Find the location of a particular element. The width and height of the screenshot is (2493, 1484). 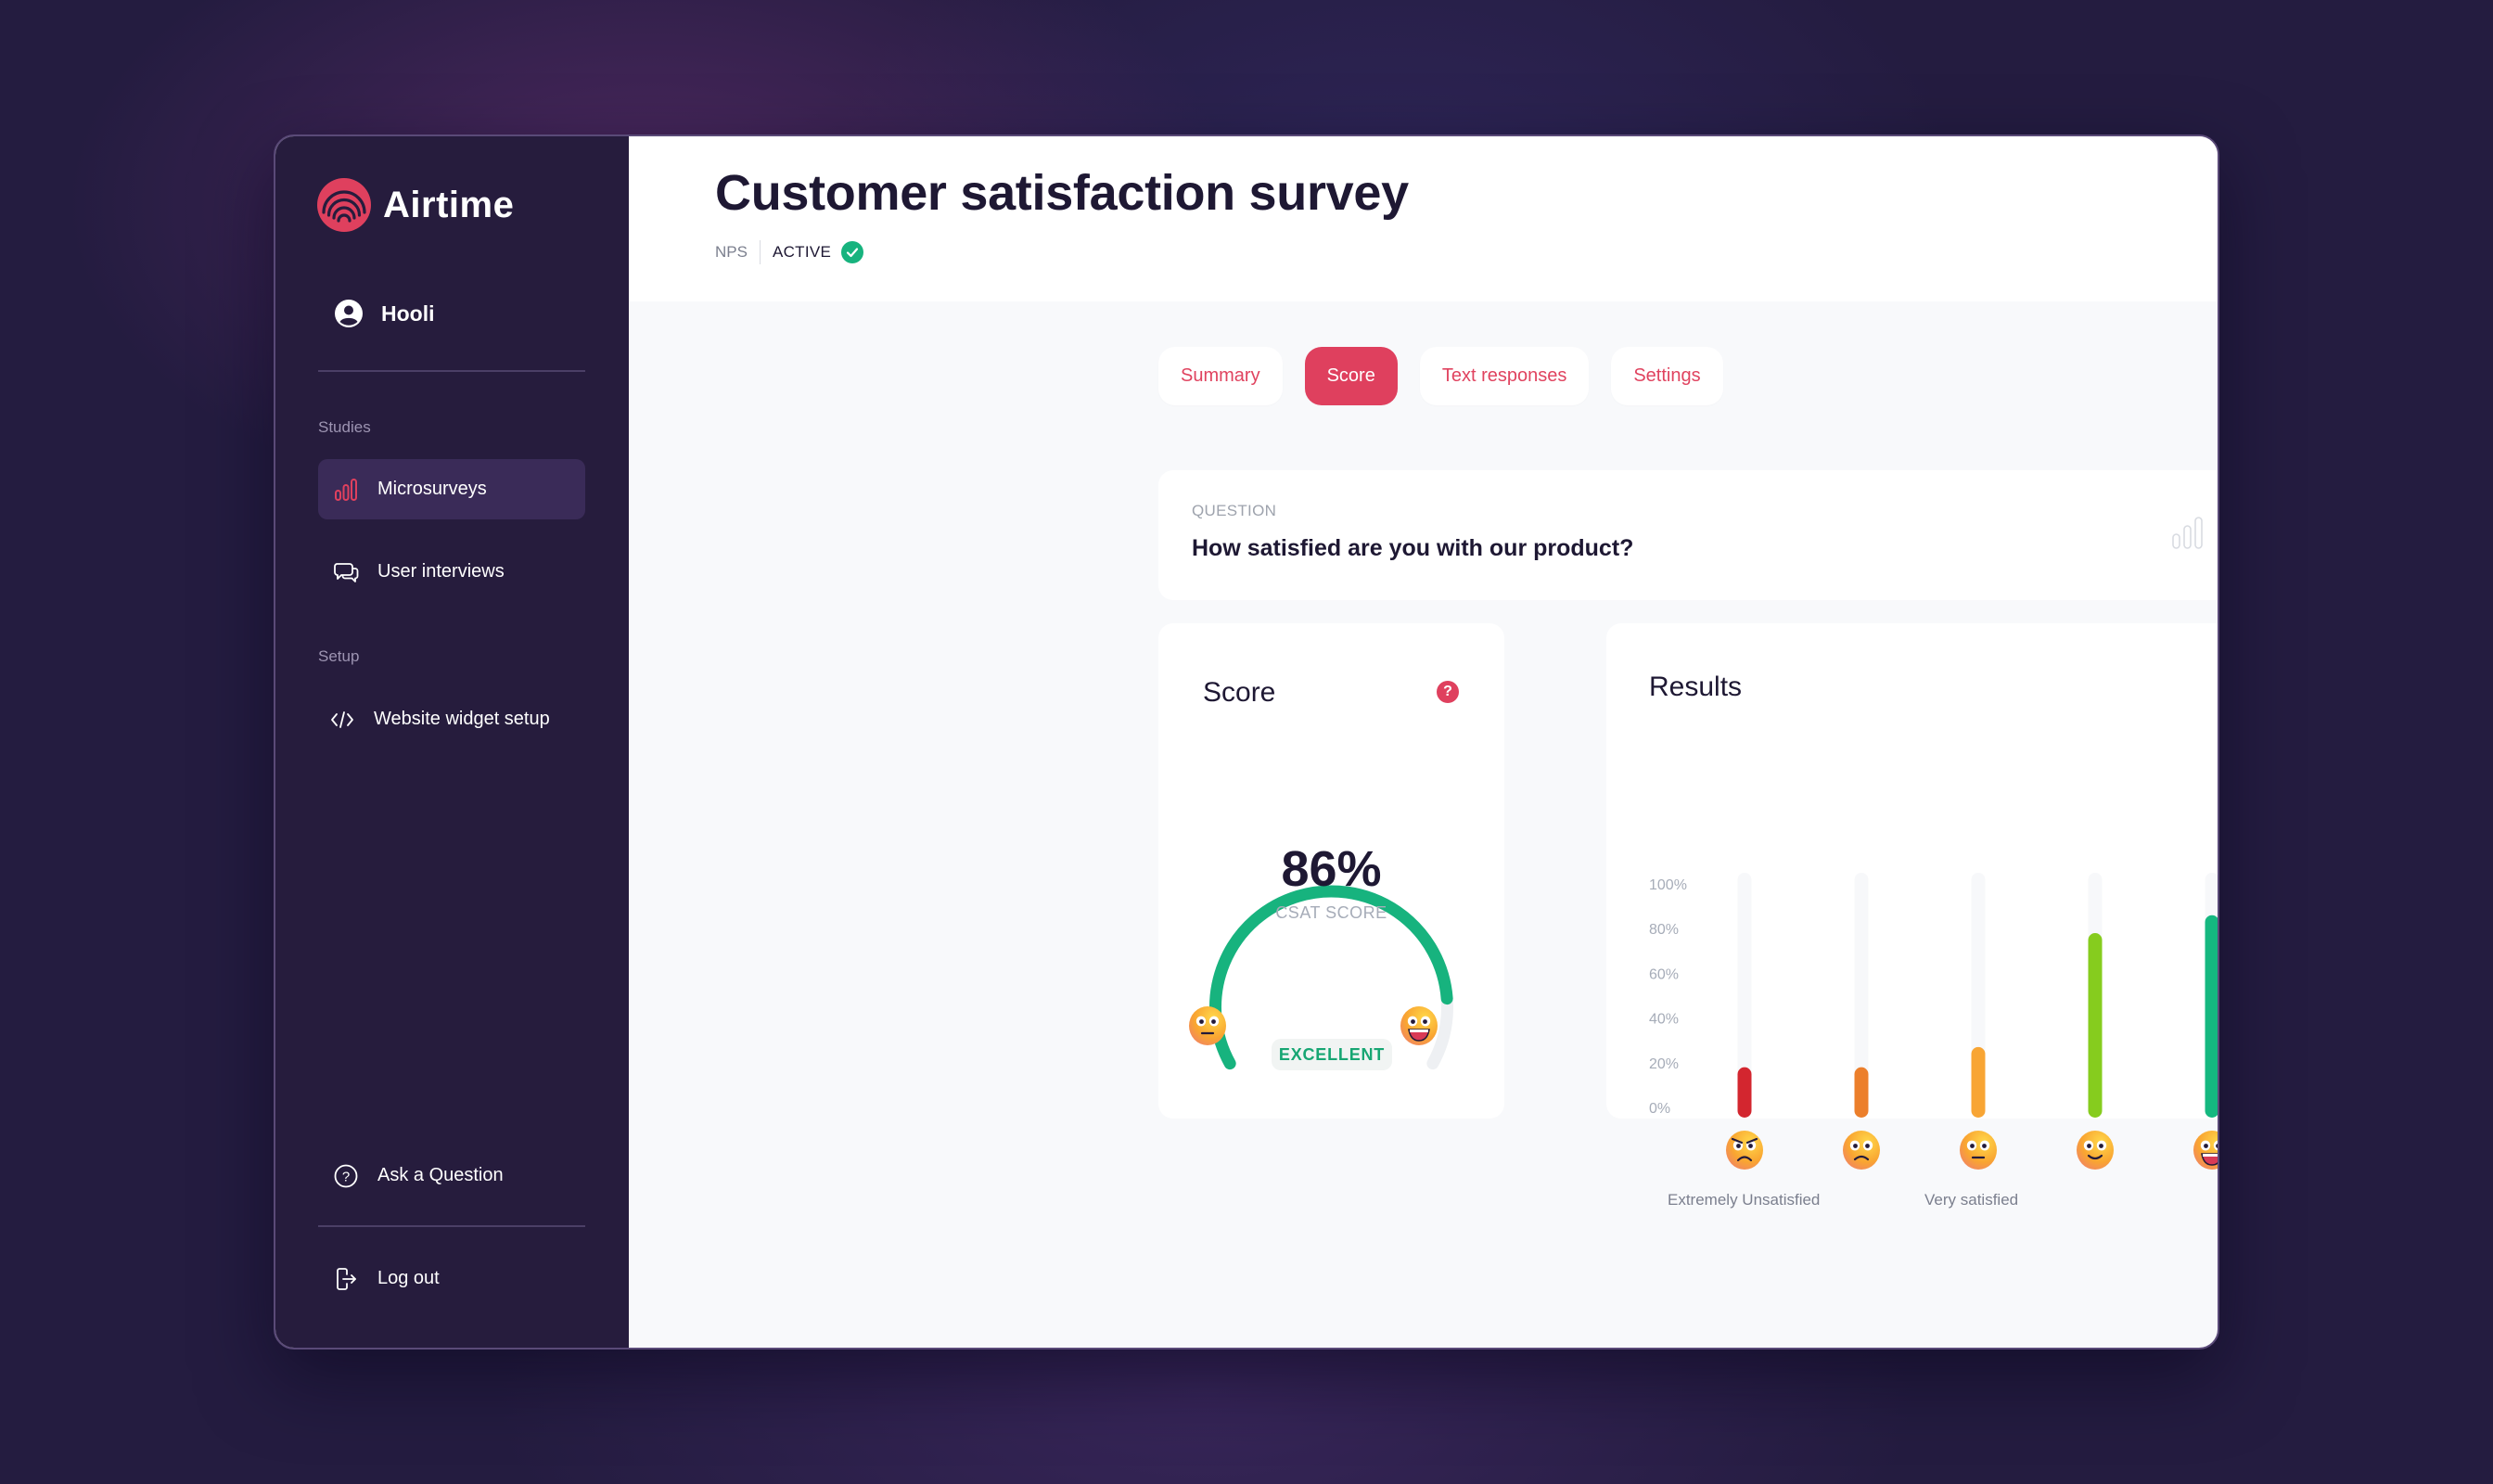

ask-question-button: ? Ask a Question is located at coordinates (451, 1175).